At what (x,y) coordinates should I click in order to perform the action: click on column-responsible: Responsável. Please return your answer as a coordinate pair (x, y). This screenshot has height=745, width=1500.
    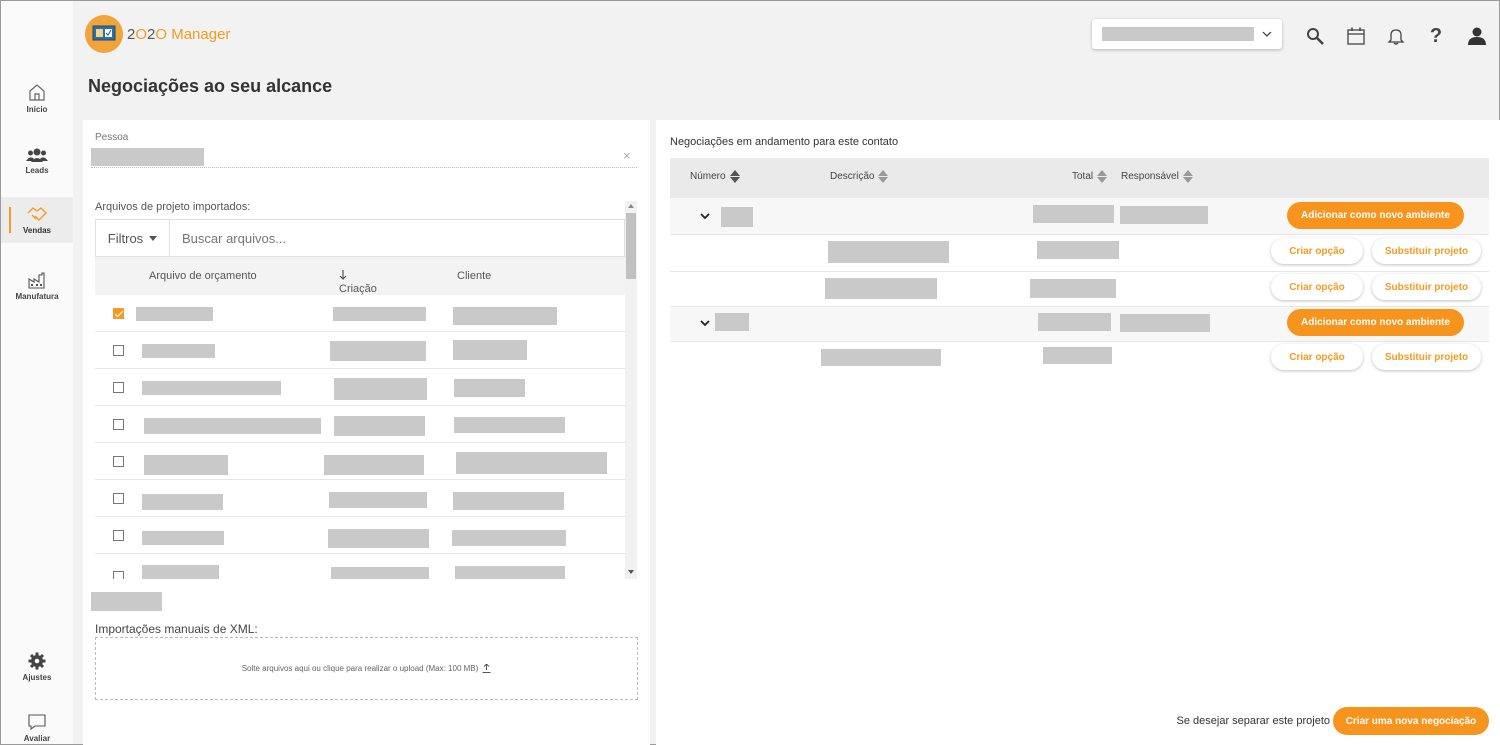
    Looking at the image, I should click on (1157, 176).